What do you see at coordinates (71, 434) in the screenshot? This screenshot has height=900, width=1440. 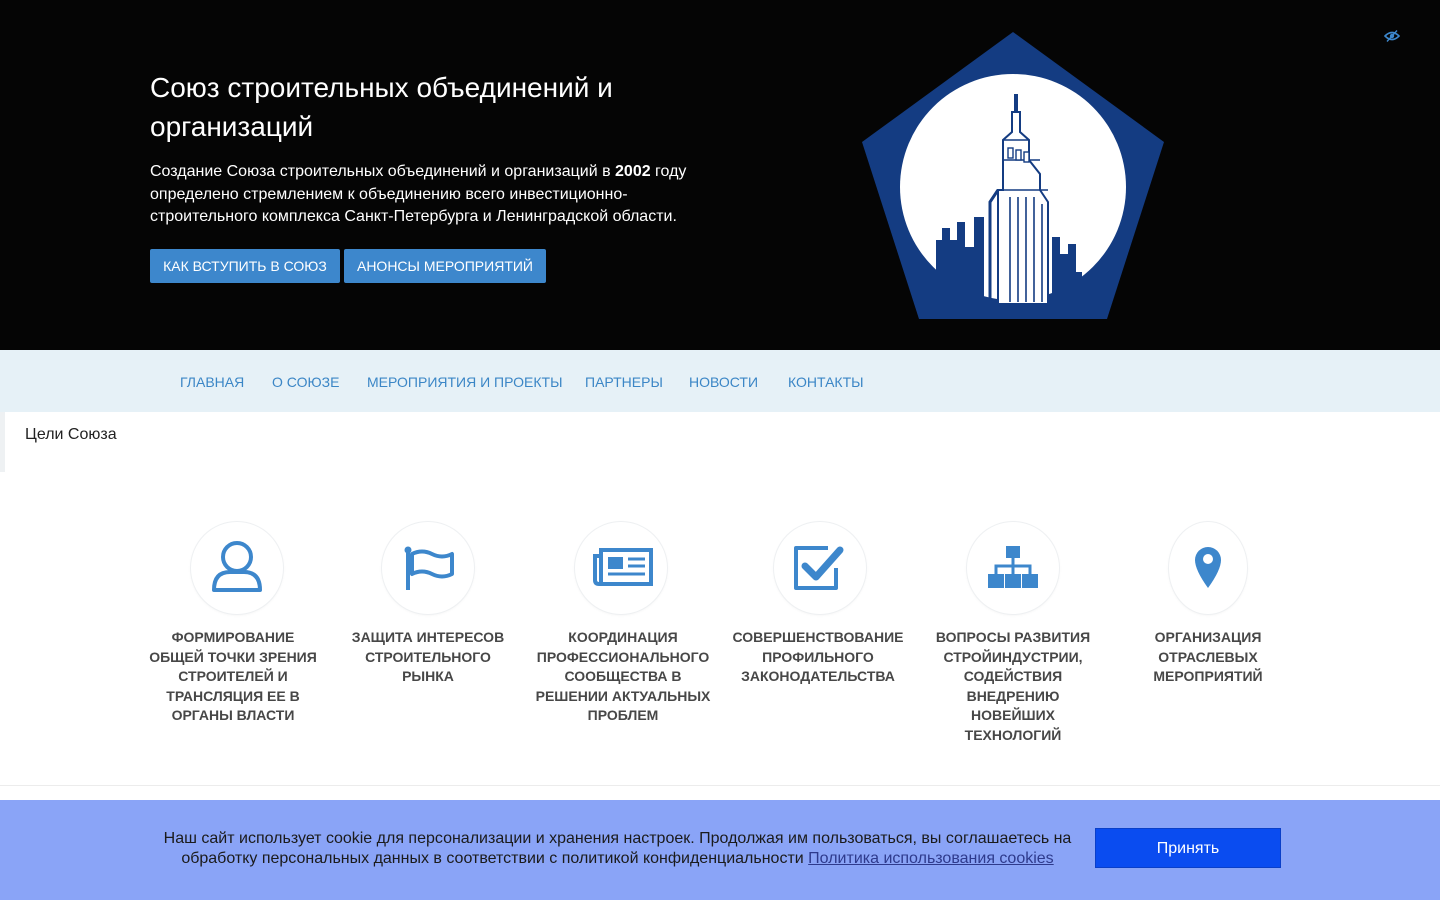 I see `goals-title: Цели Союза` at bounding box center [71, 434].